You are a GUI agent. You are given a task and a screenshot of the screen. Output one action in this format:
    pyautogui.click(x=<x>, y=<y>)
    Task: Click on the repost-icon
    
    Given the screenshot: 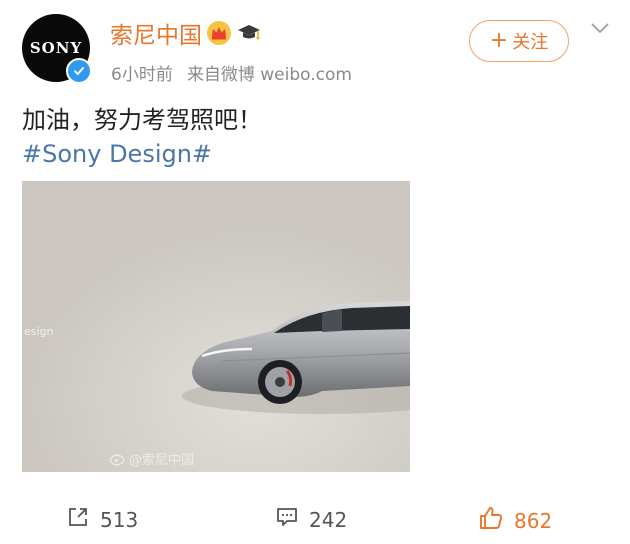 What is the action you would take?
    pyautogui.click(x=78, y=519)
    